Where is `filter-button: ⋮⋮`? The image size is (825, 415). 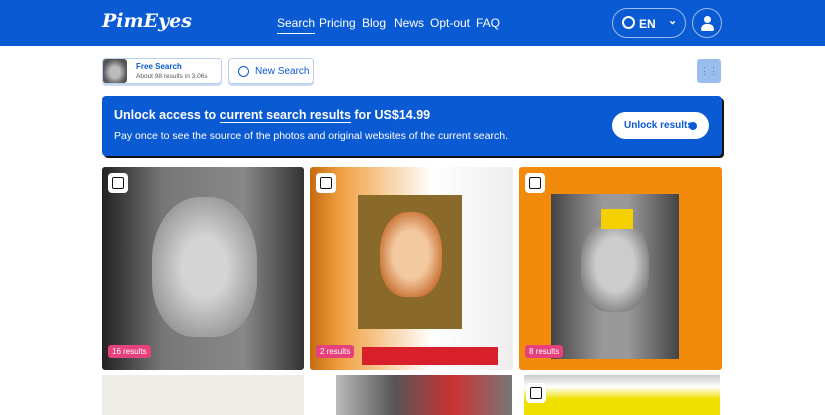
filter-button: ⋮⋮ is located at coordinates (709, 71).